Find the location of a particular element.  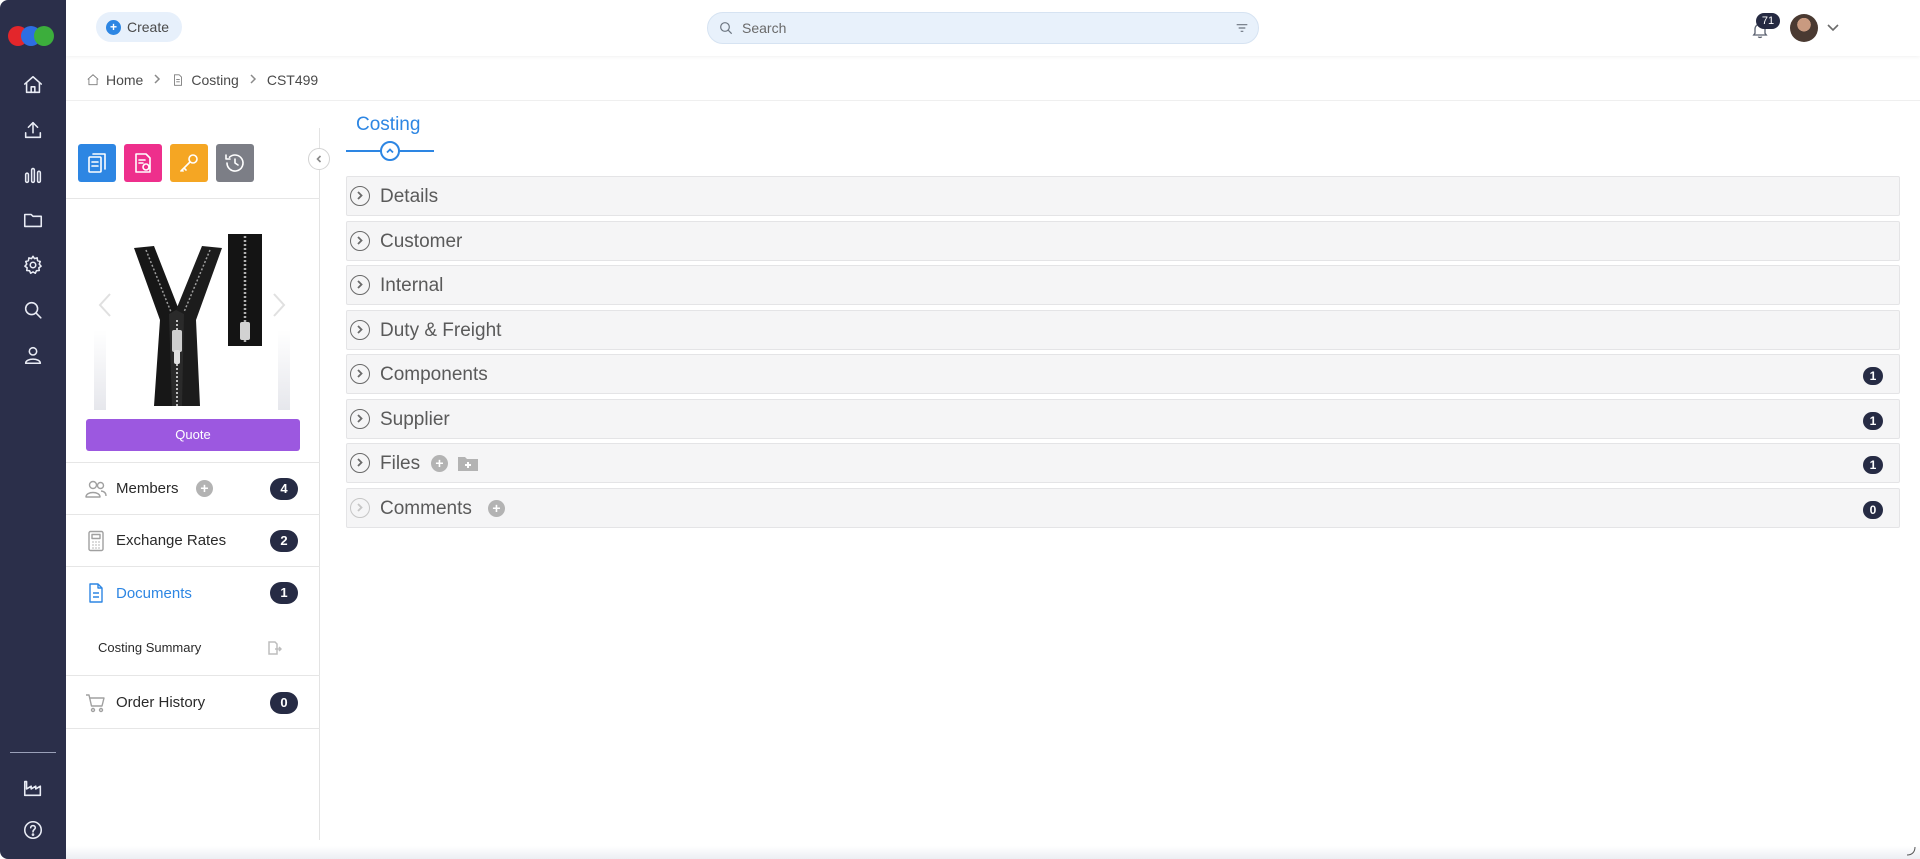

breadcrumb-current: CST499 is located at coordinates (292, 80).